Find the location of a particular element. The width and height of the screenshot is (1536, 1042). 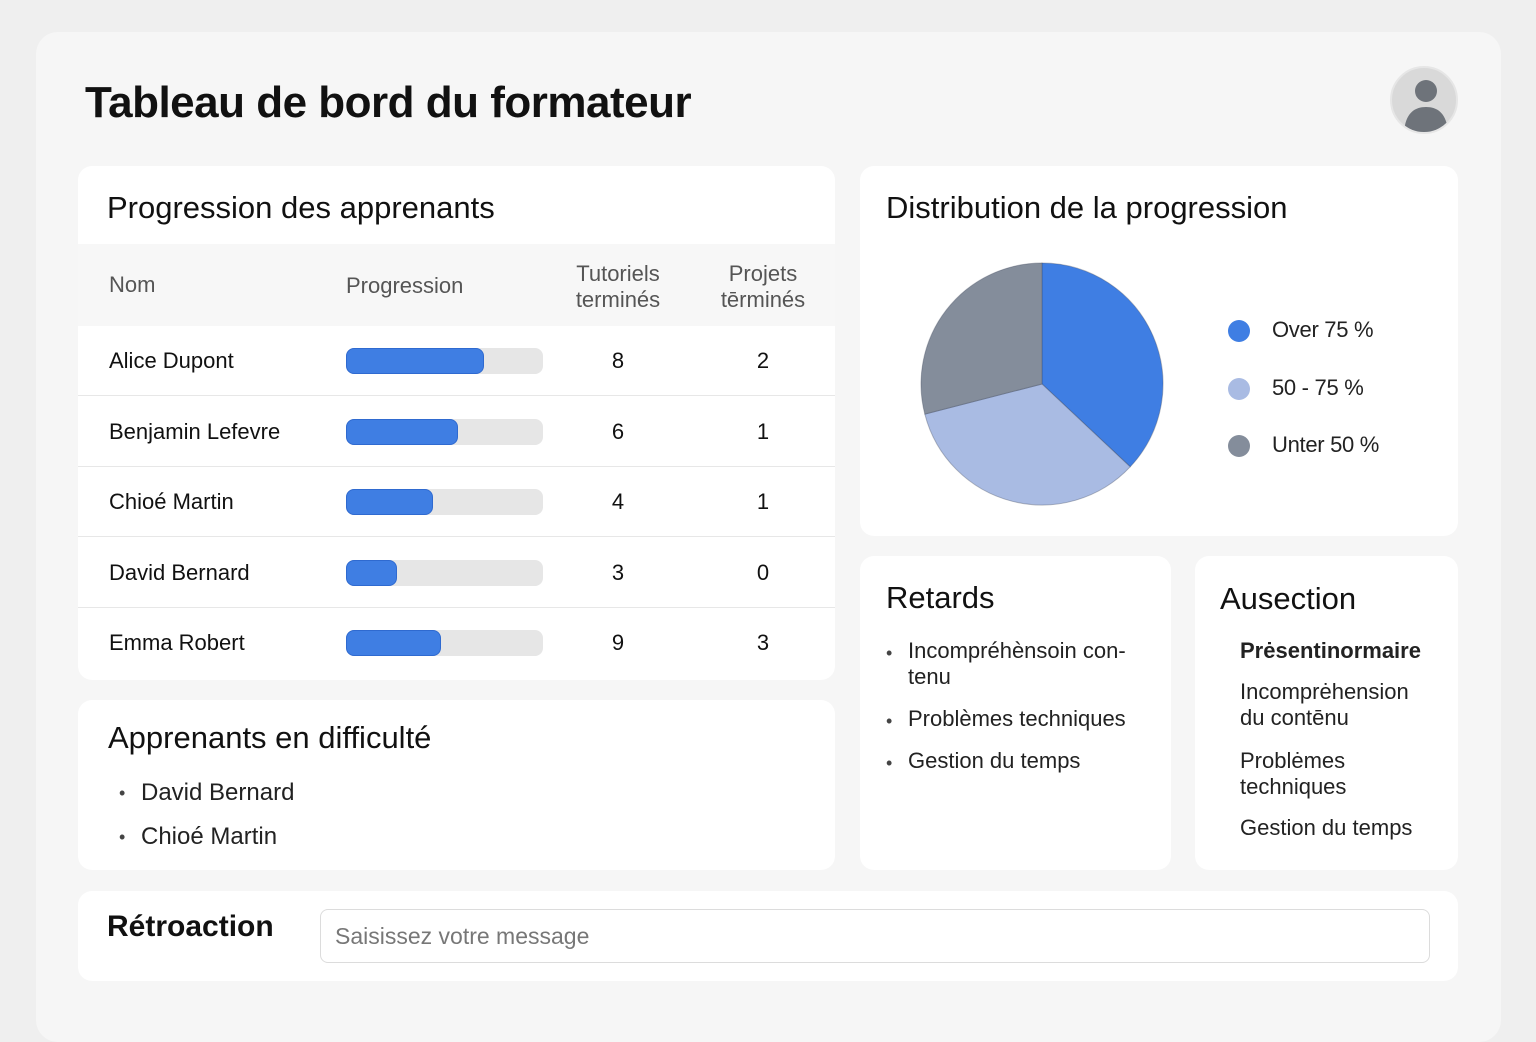

list-item: Gestion du temps is located at coordinates (1022, 763).